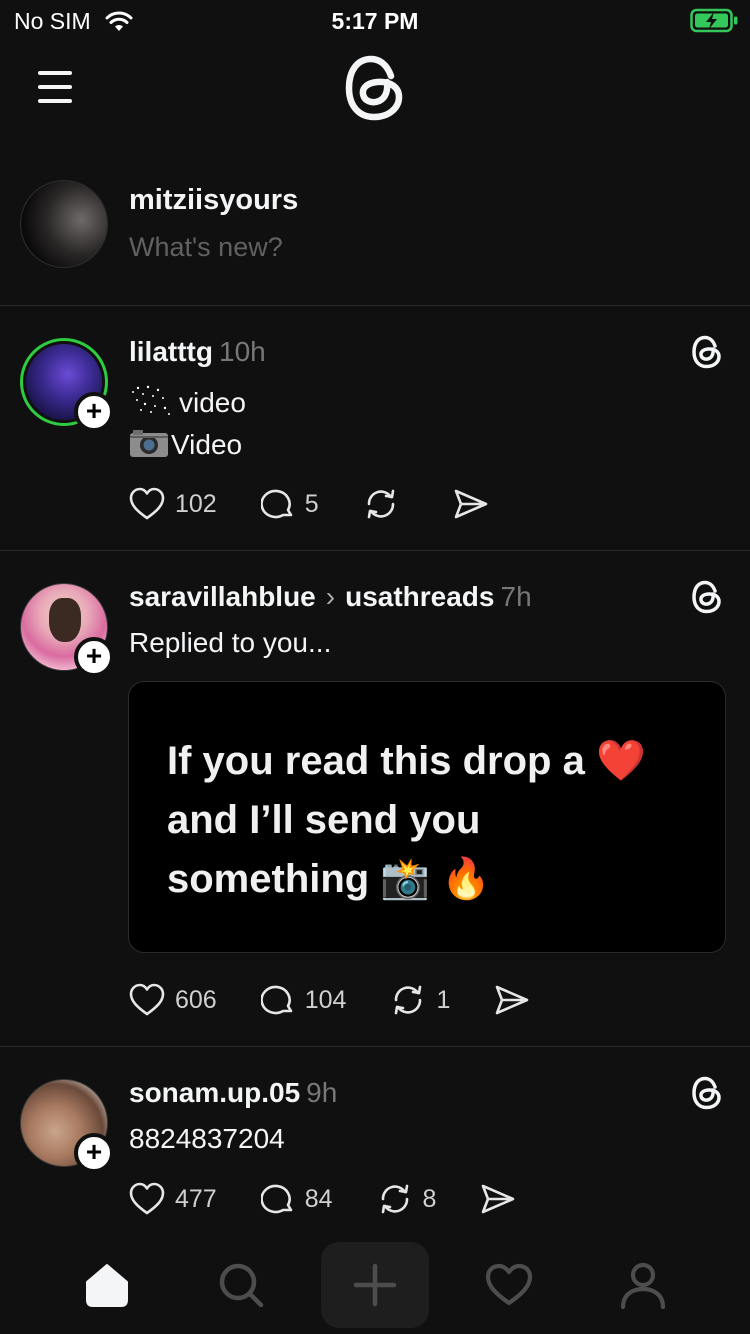 Image resolution: width=750 pixels, height=1334 pixels. I want to click on compose-tab, so click(375, 1285).